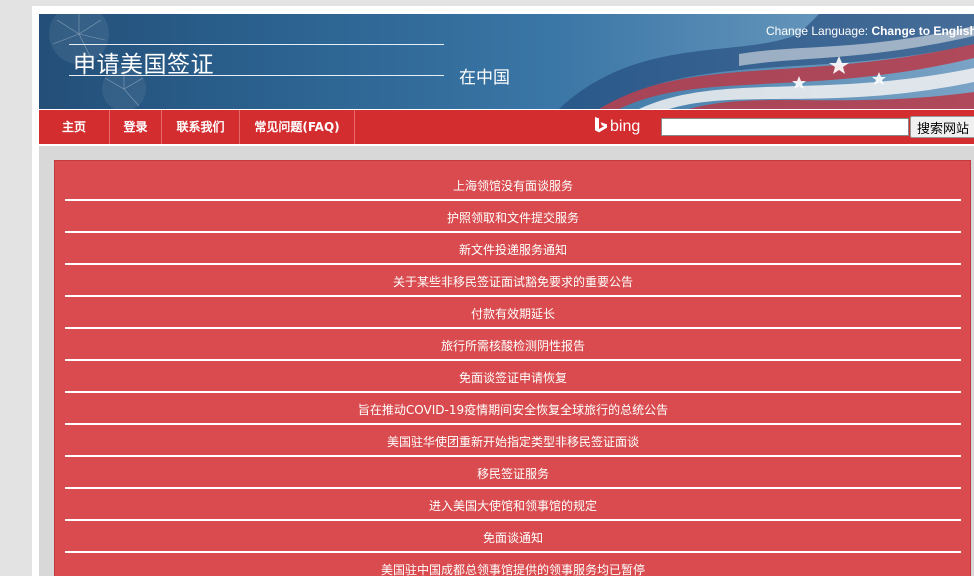 The image size is (974, 576). Describe the element at coordinates (601, 125) in the screenshot. I see `bing-icon` at that location.